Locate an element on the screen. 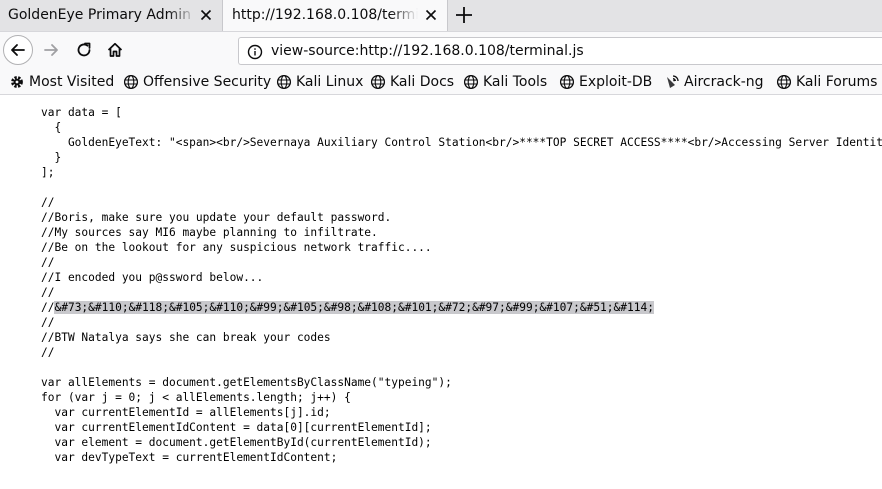 The image size is (882, 489). bookmark-label: Aircrack-ng is located at coordinates (724, 82).